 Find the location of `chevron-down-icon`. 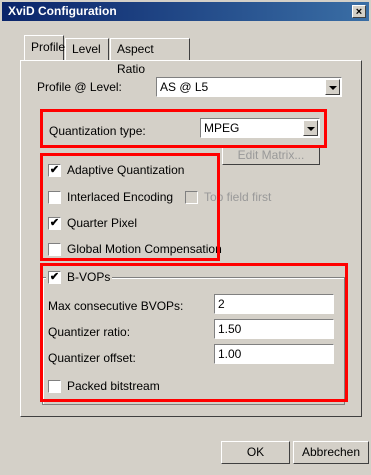

chevron-down-icon is located at coordinates (332, 87).